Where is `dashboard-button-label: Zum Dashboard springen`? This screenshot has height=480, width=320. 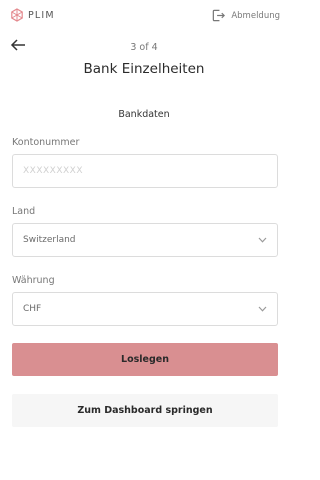
dashboard-button-label: Zum Dashboard springen is located at coordinates (145, 410).